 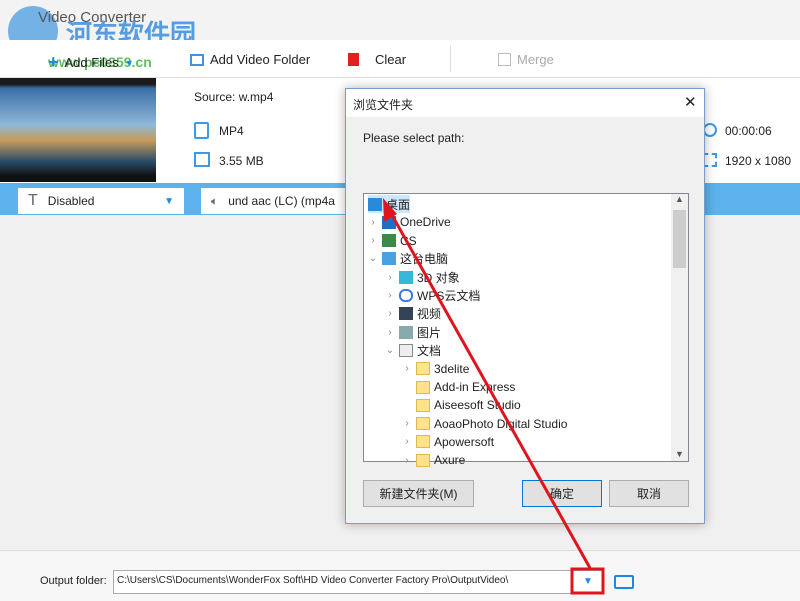 What do you see at coordinates (587, 581) in the screenshot?
I see `annotation-box` at bounding box center [587, 581].